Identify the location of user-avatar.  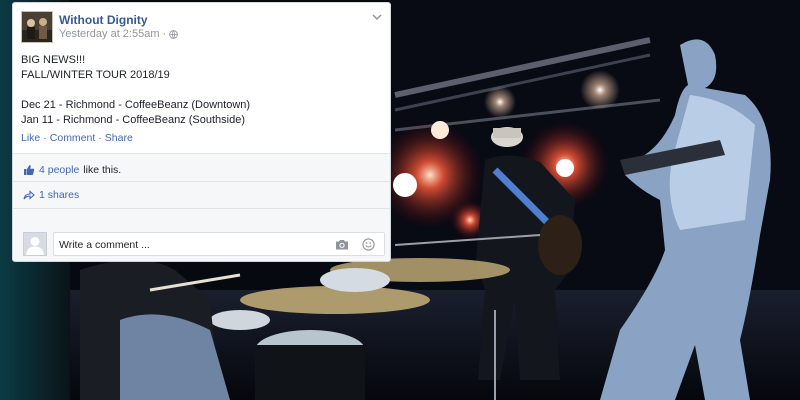
(35, 244).